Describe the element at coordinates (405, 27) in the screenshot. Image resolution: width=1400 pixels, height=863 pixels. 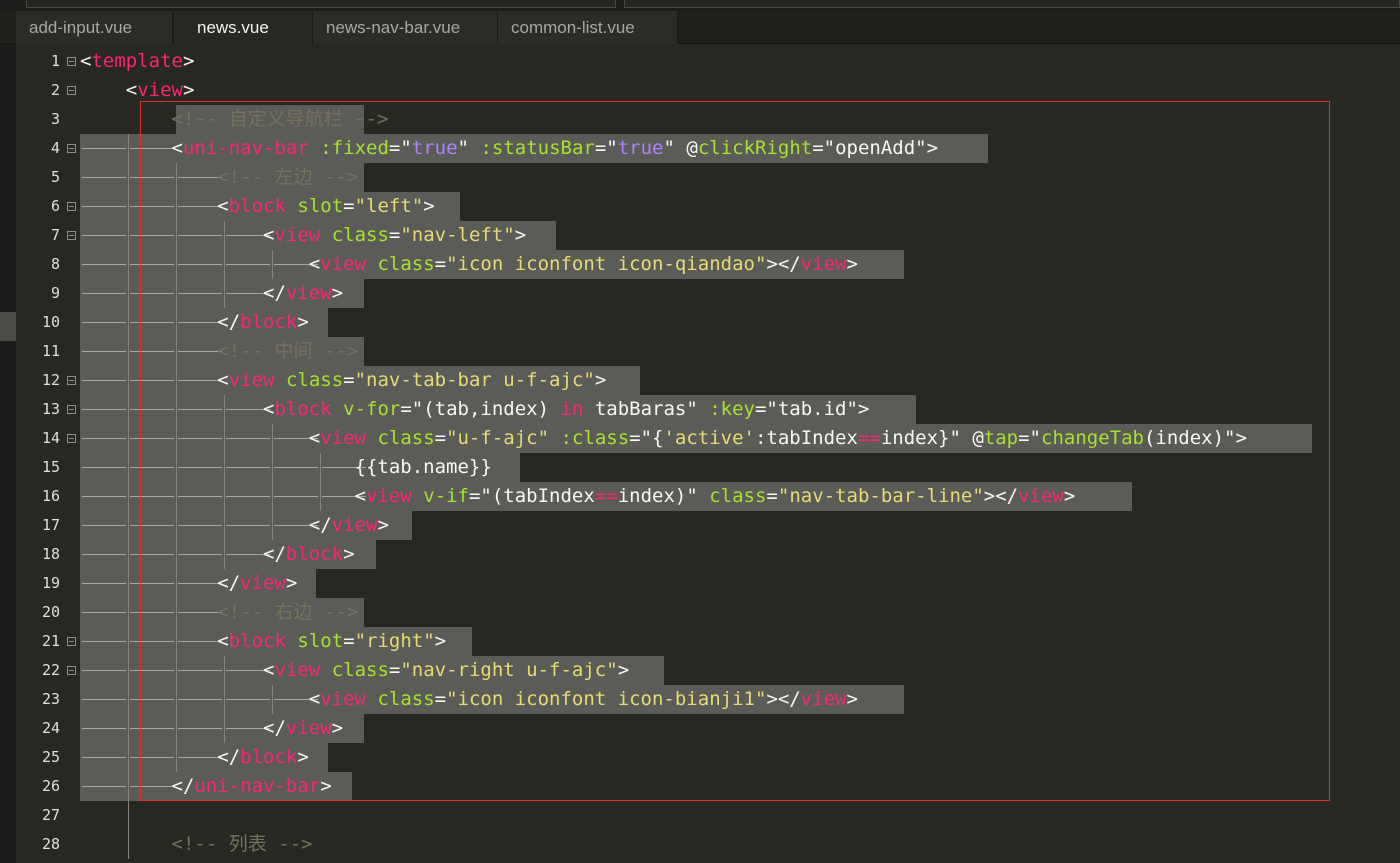
I see `tab-news-nav-bar-vue: news-nav-bar.vue` at that location.